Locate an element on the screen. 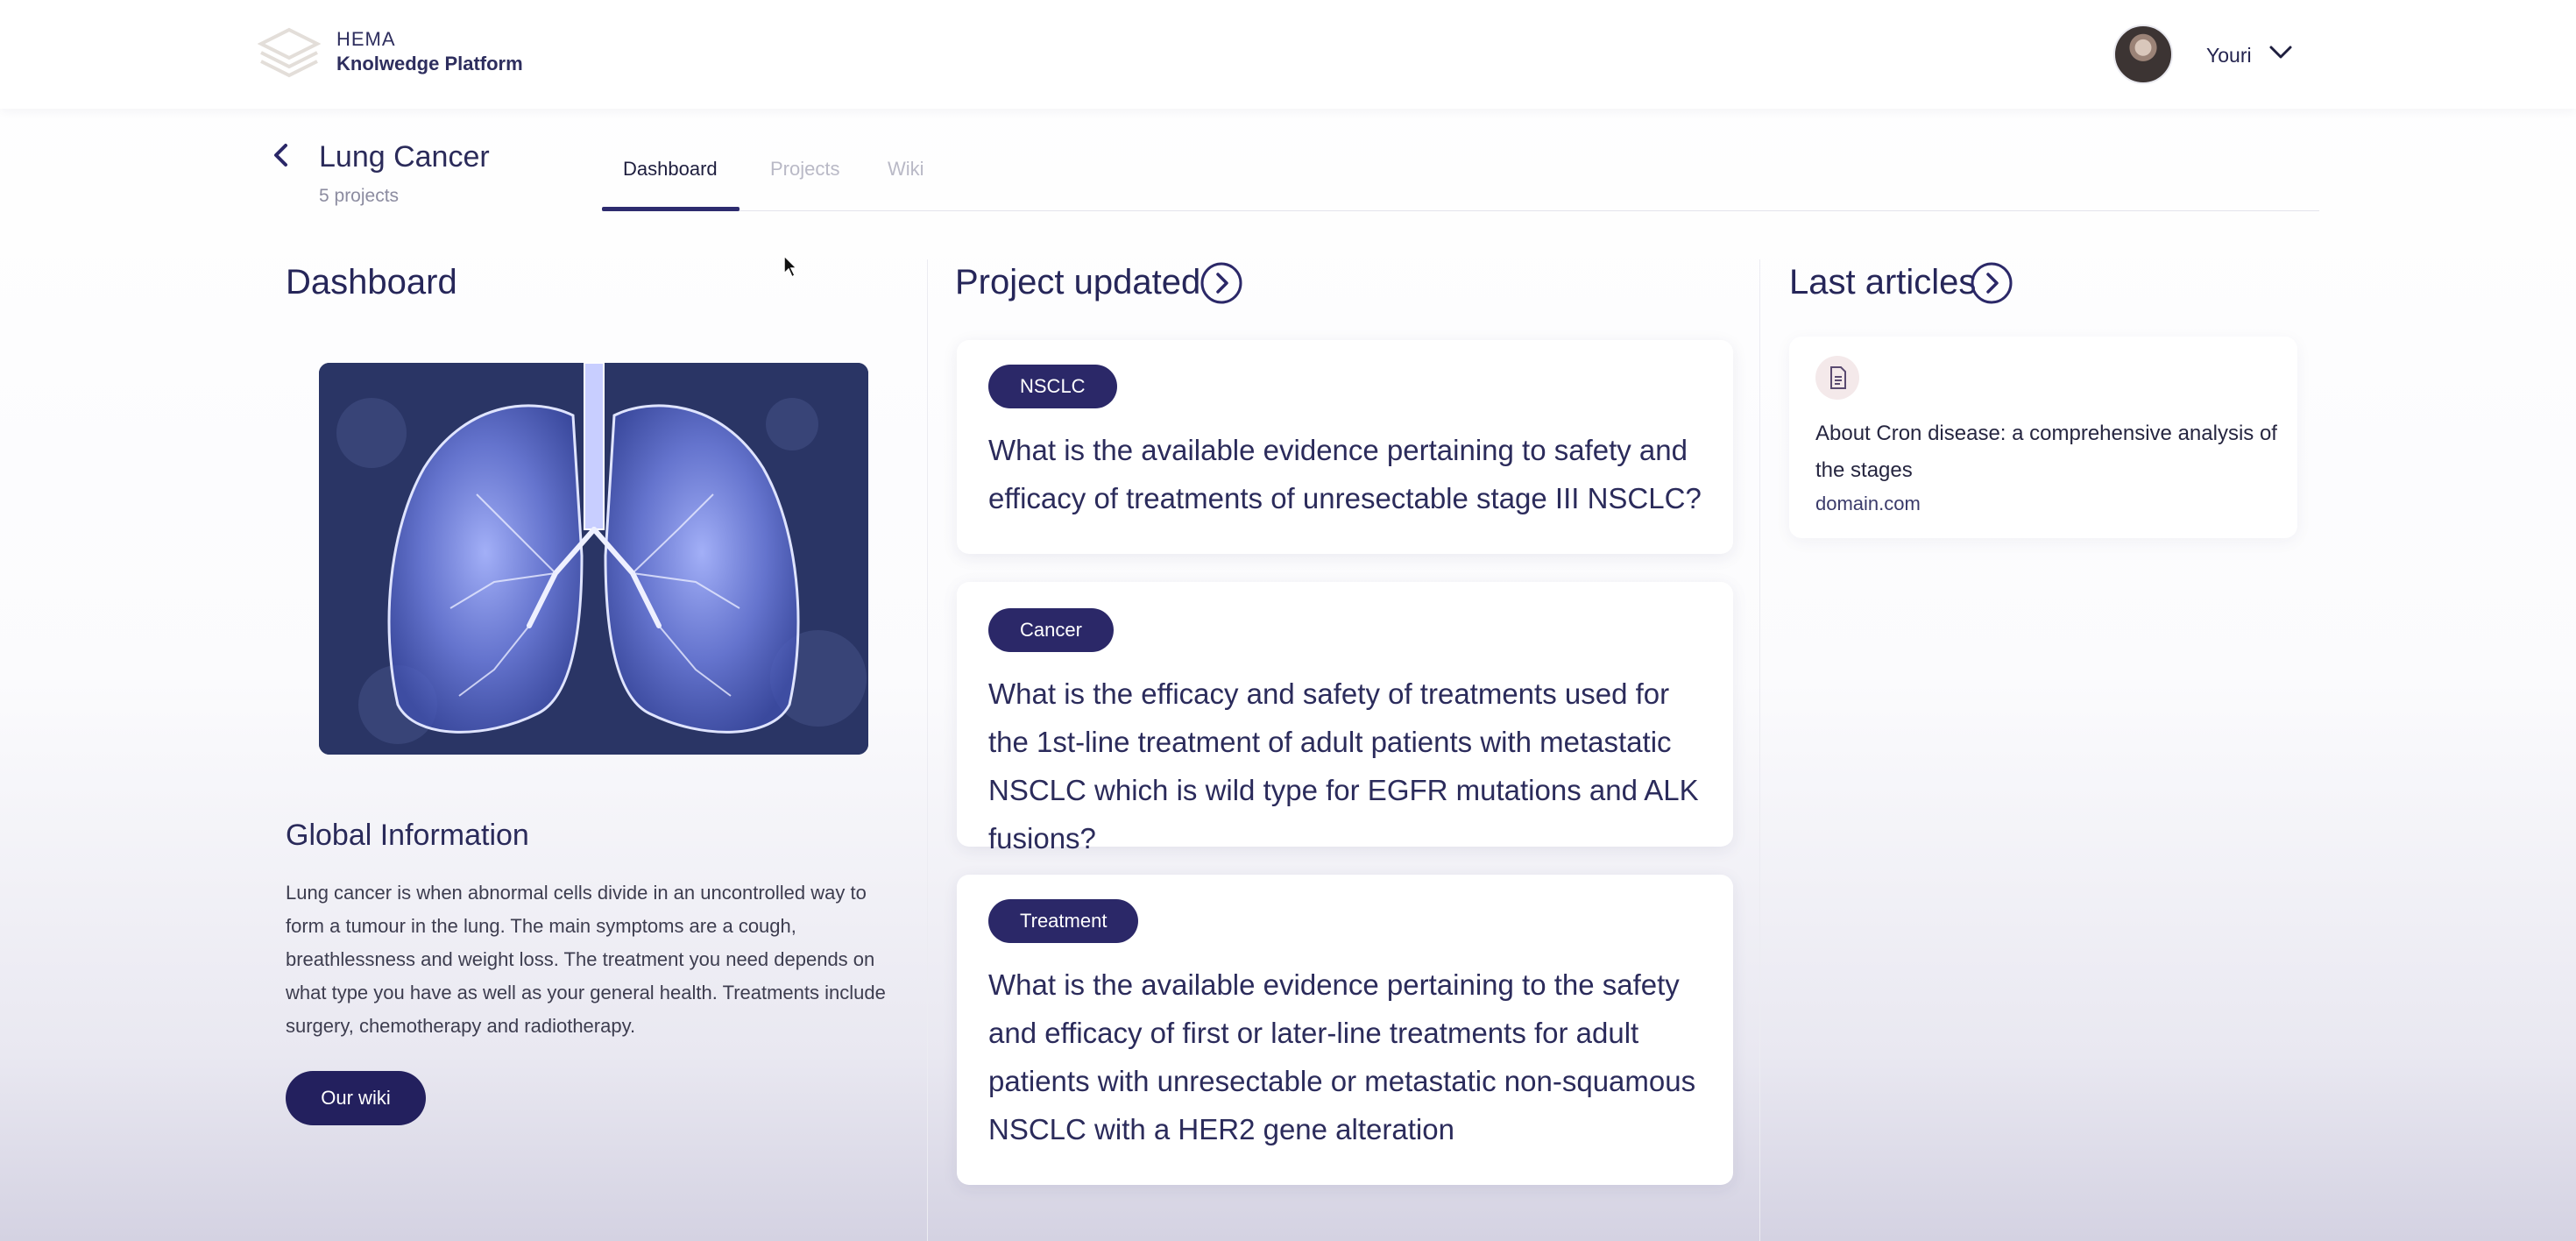 The image size is (2576, 1241). brand-name: HEMA is located at coordinates (366, 39).